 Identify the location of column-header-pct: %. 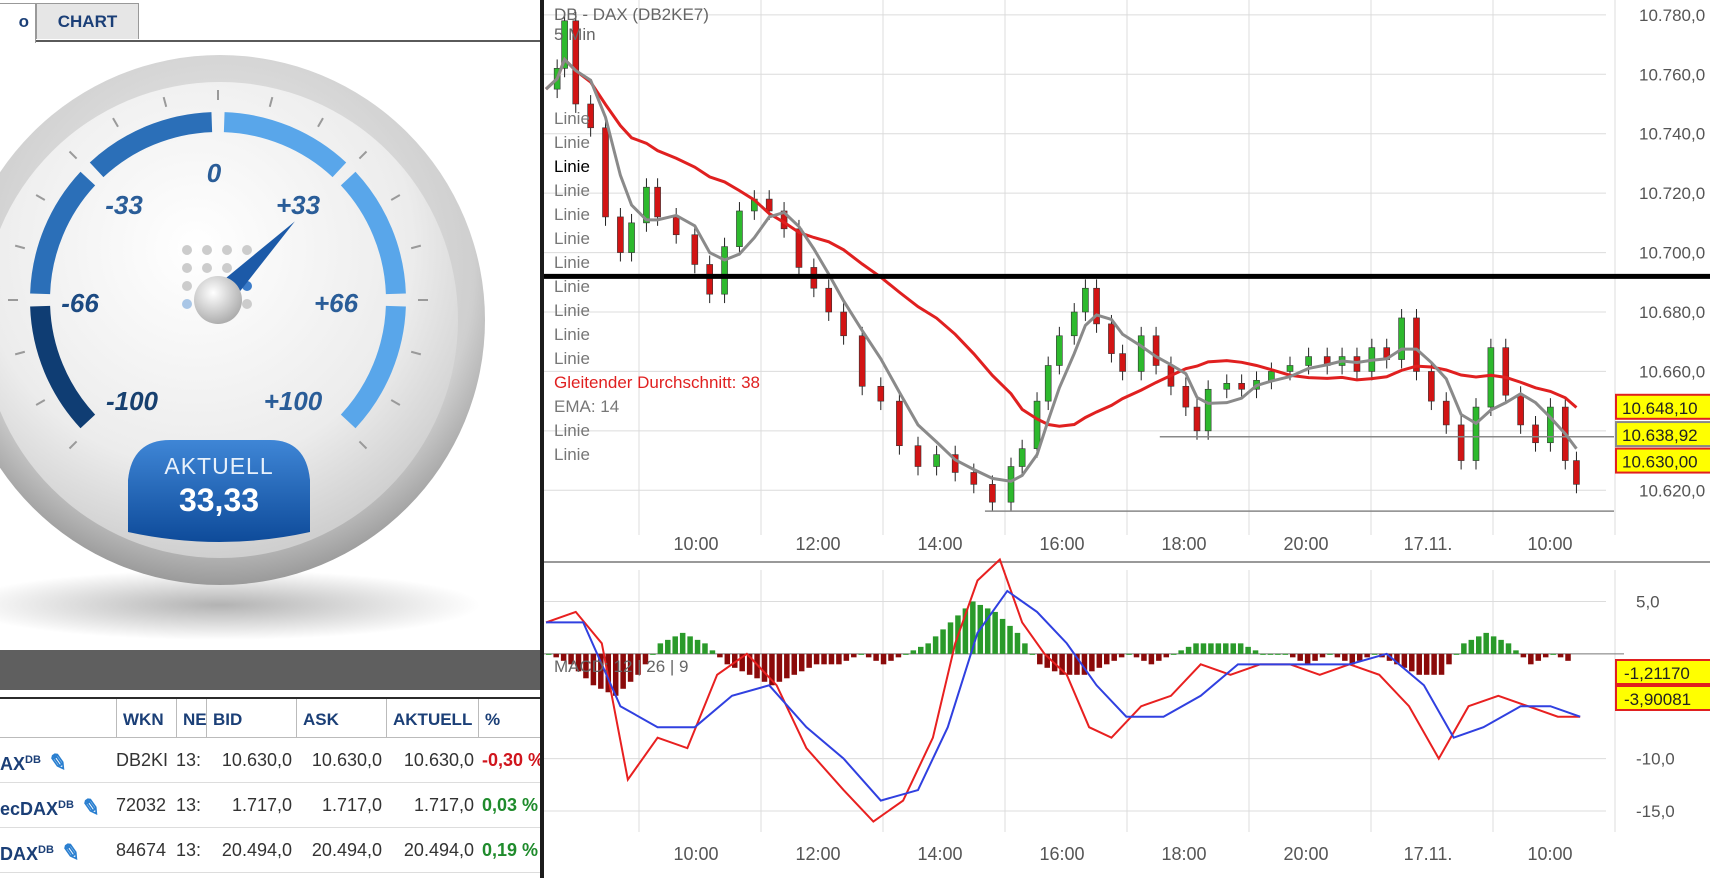
(510, 718).